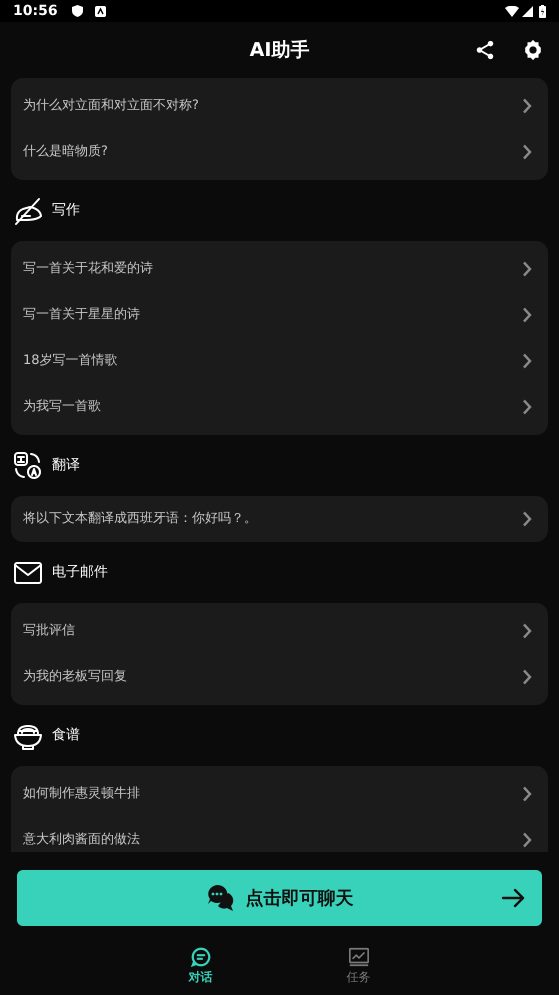  I want to click on section-title: 电子邮件, so click(80, 572).